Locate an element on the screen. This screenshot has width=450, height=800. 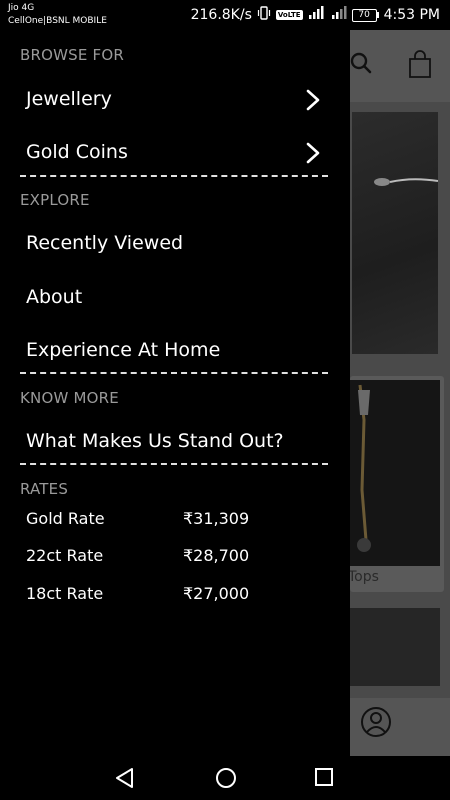
recents-icon is located at coordinates (324, 779).